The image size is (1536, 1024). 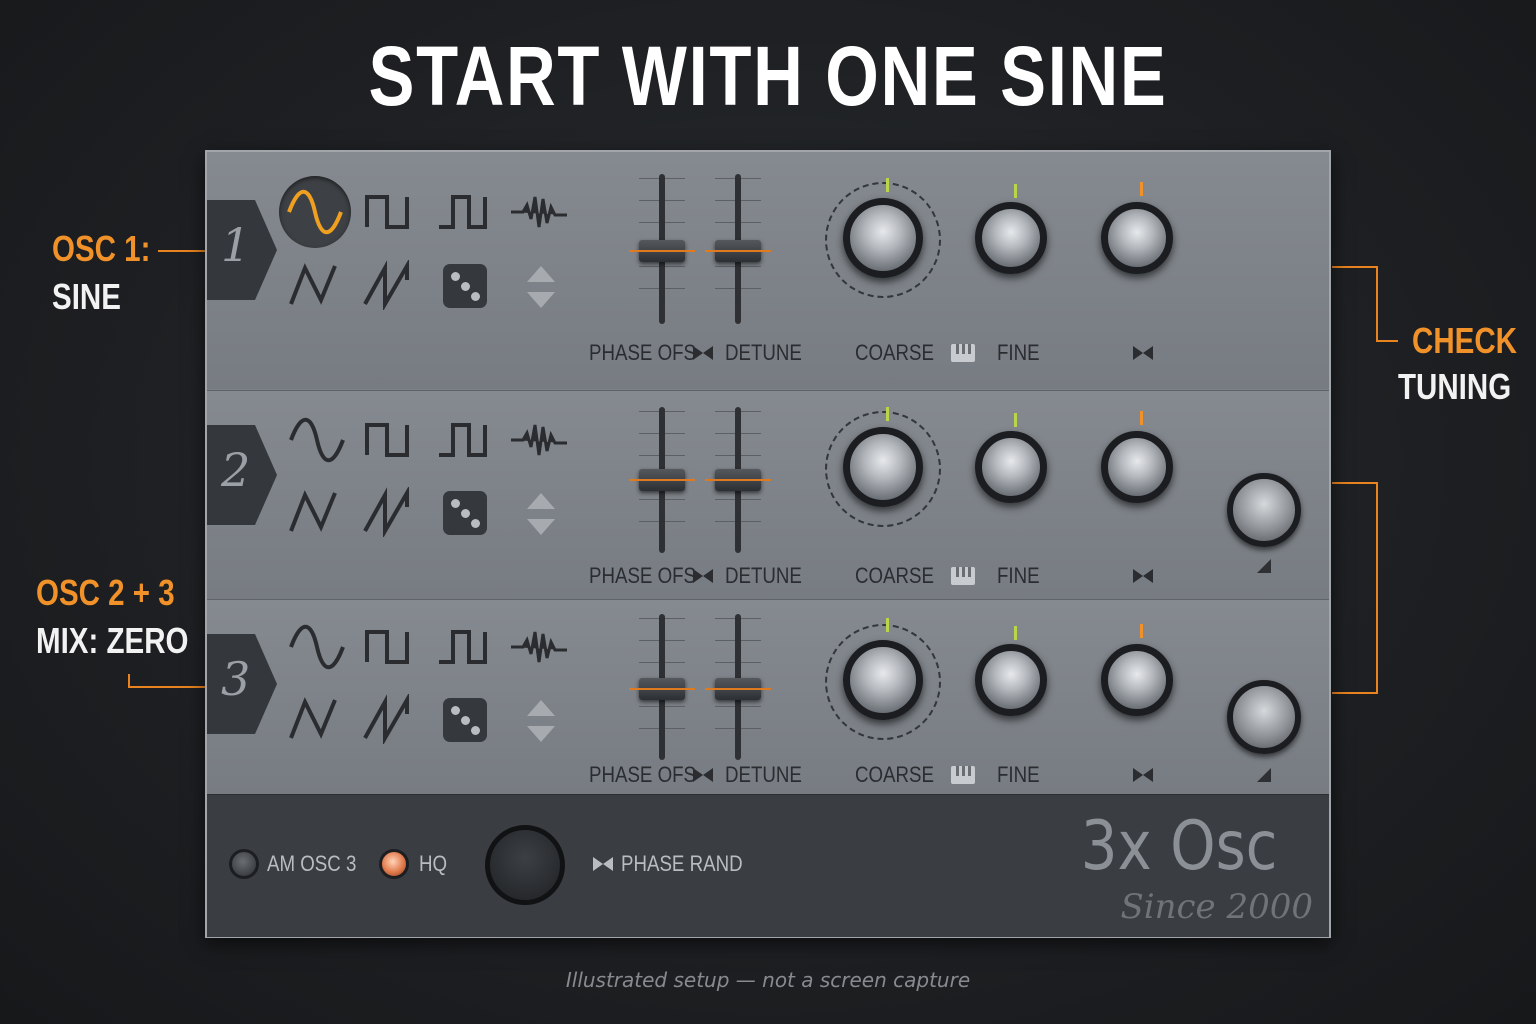 What do you see at coordinates (394, 864) in the screenshot?
I see `hq-toggle` at bounding box center [394, 864].